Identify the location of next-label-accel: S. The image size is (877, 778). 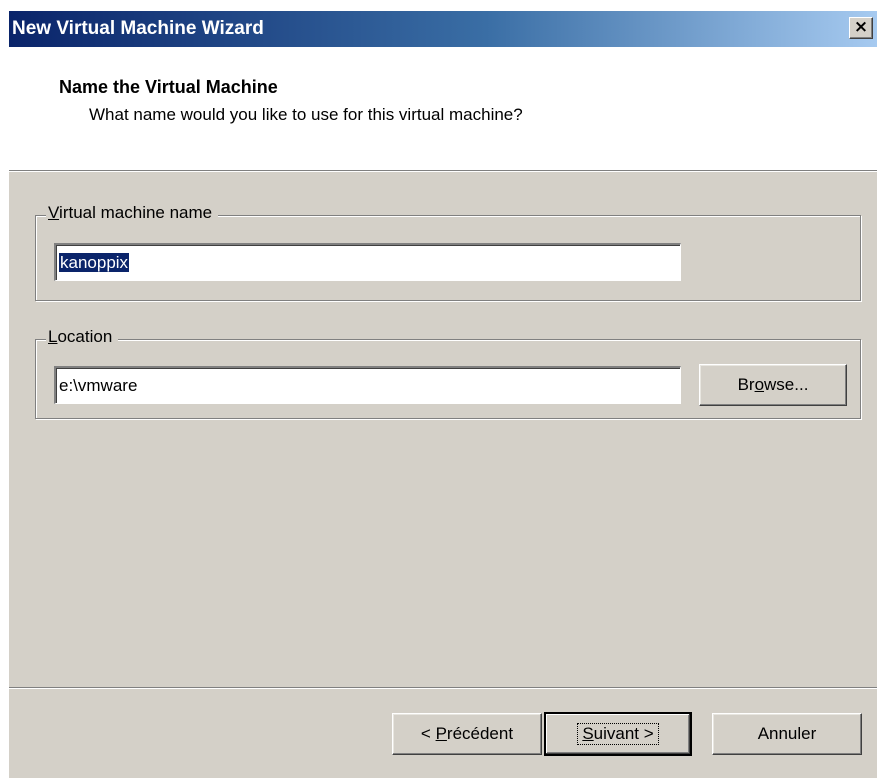
(588, 733).